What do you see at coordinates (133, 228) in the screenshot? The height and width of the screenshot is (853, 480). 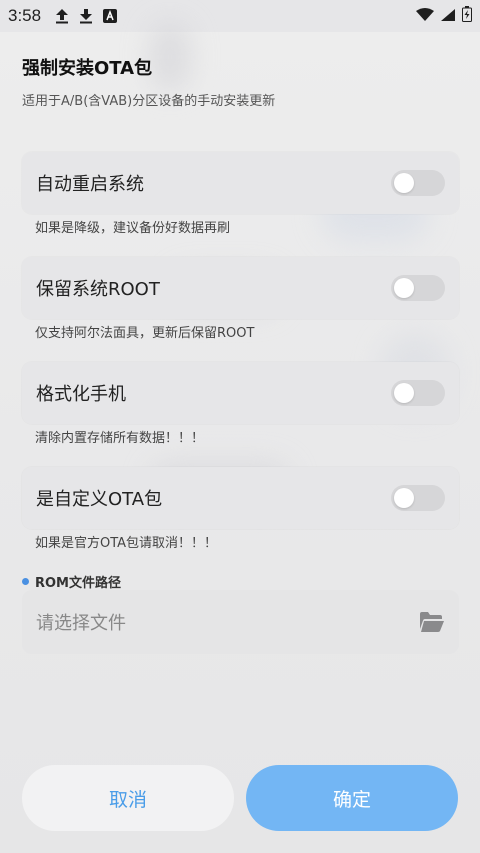 I see `option-hint: 如果是降级，建议备份好数据再刷` at bounding box center [133, 228].